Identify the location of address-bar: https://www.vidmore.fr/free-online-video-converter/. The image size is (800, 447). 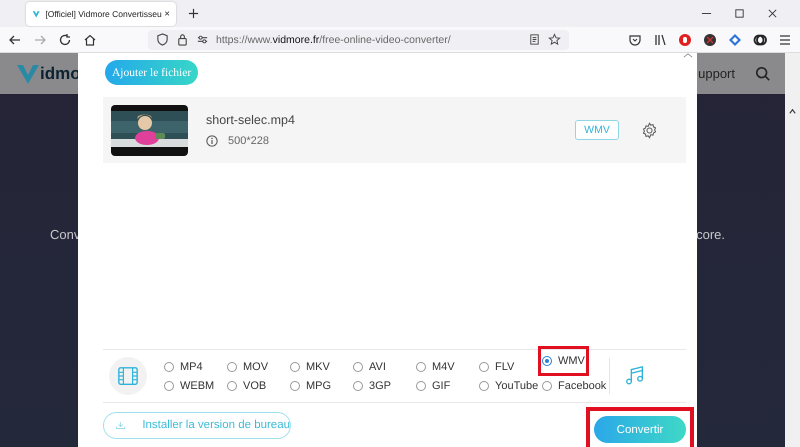
(358, 40).